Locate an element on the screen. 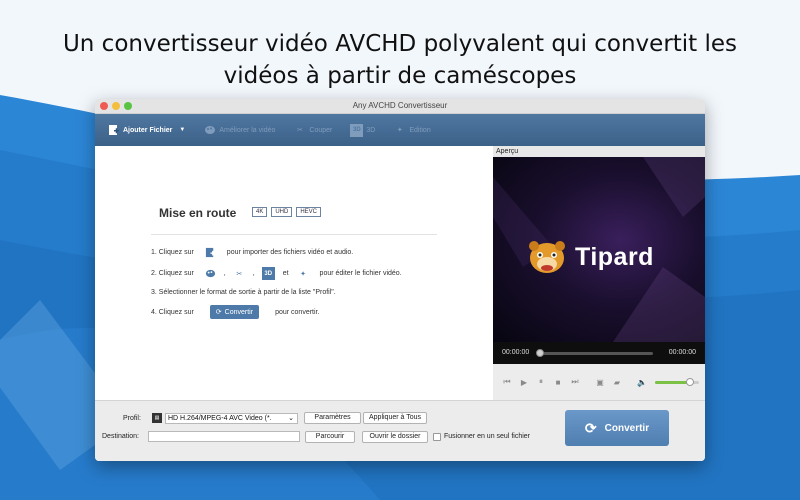 The width and height of the screenshot is (800, 500). open-folder-button: Ouvrir le dossier is located at coordinates (395, 437).